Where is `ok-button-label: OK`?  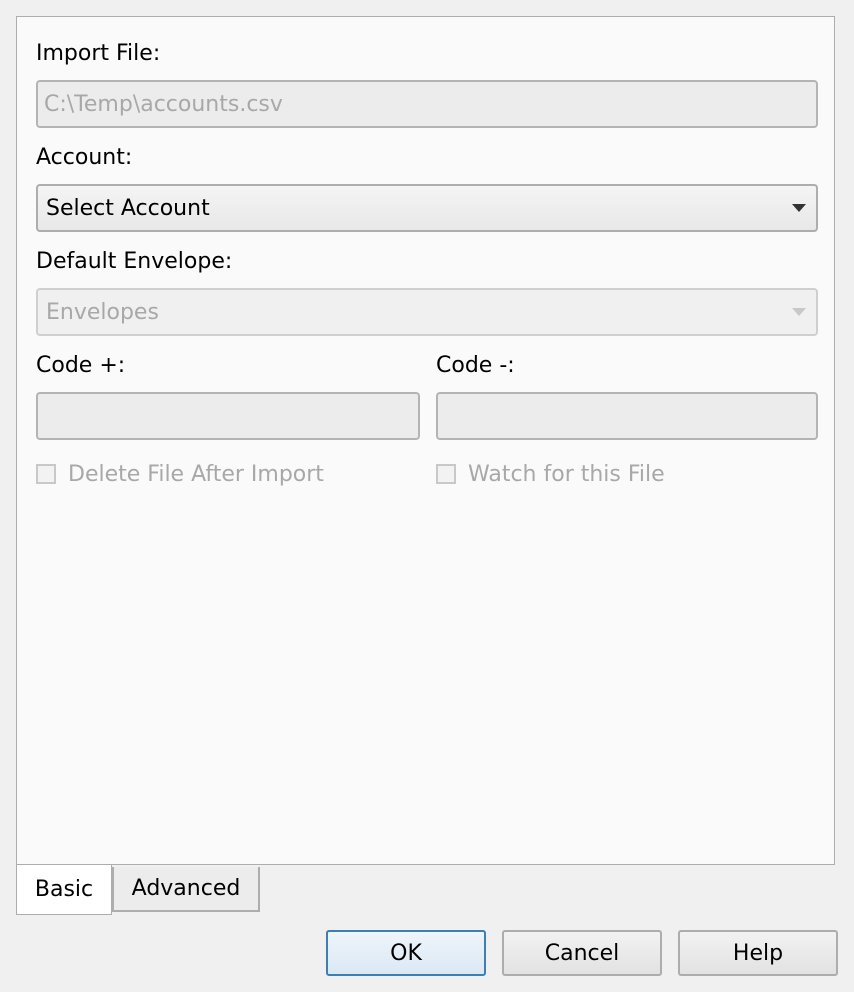 ok-button-label: OK is located at coordinates (406, 953).